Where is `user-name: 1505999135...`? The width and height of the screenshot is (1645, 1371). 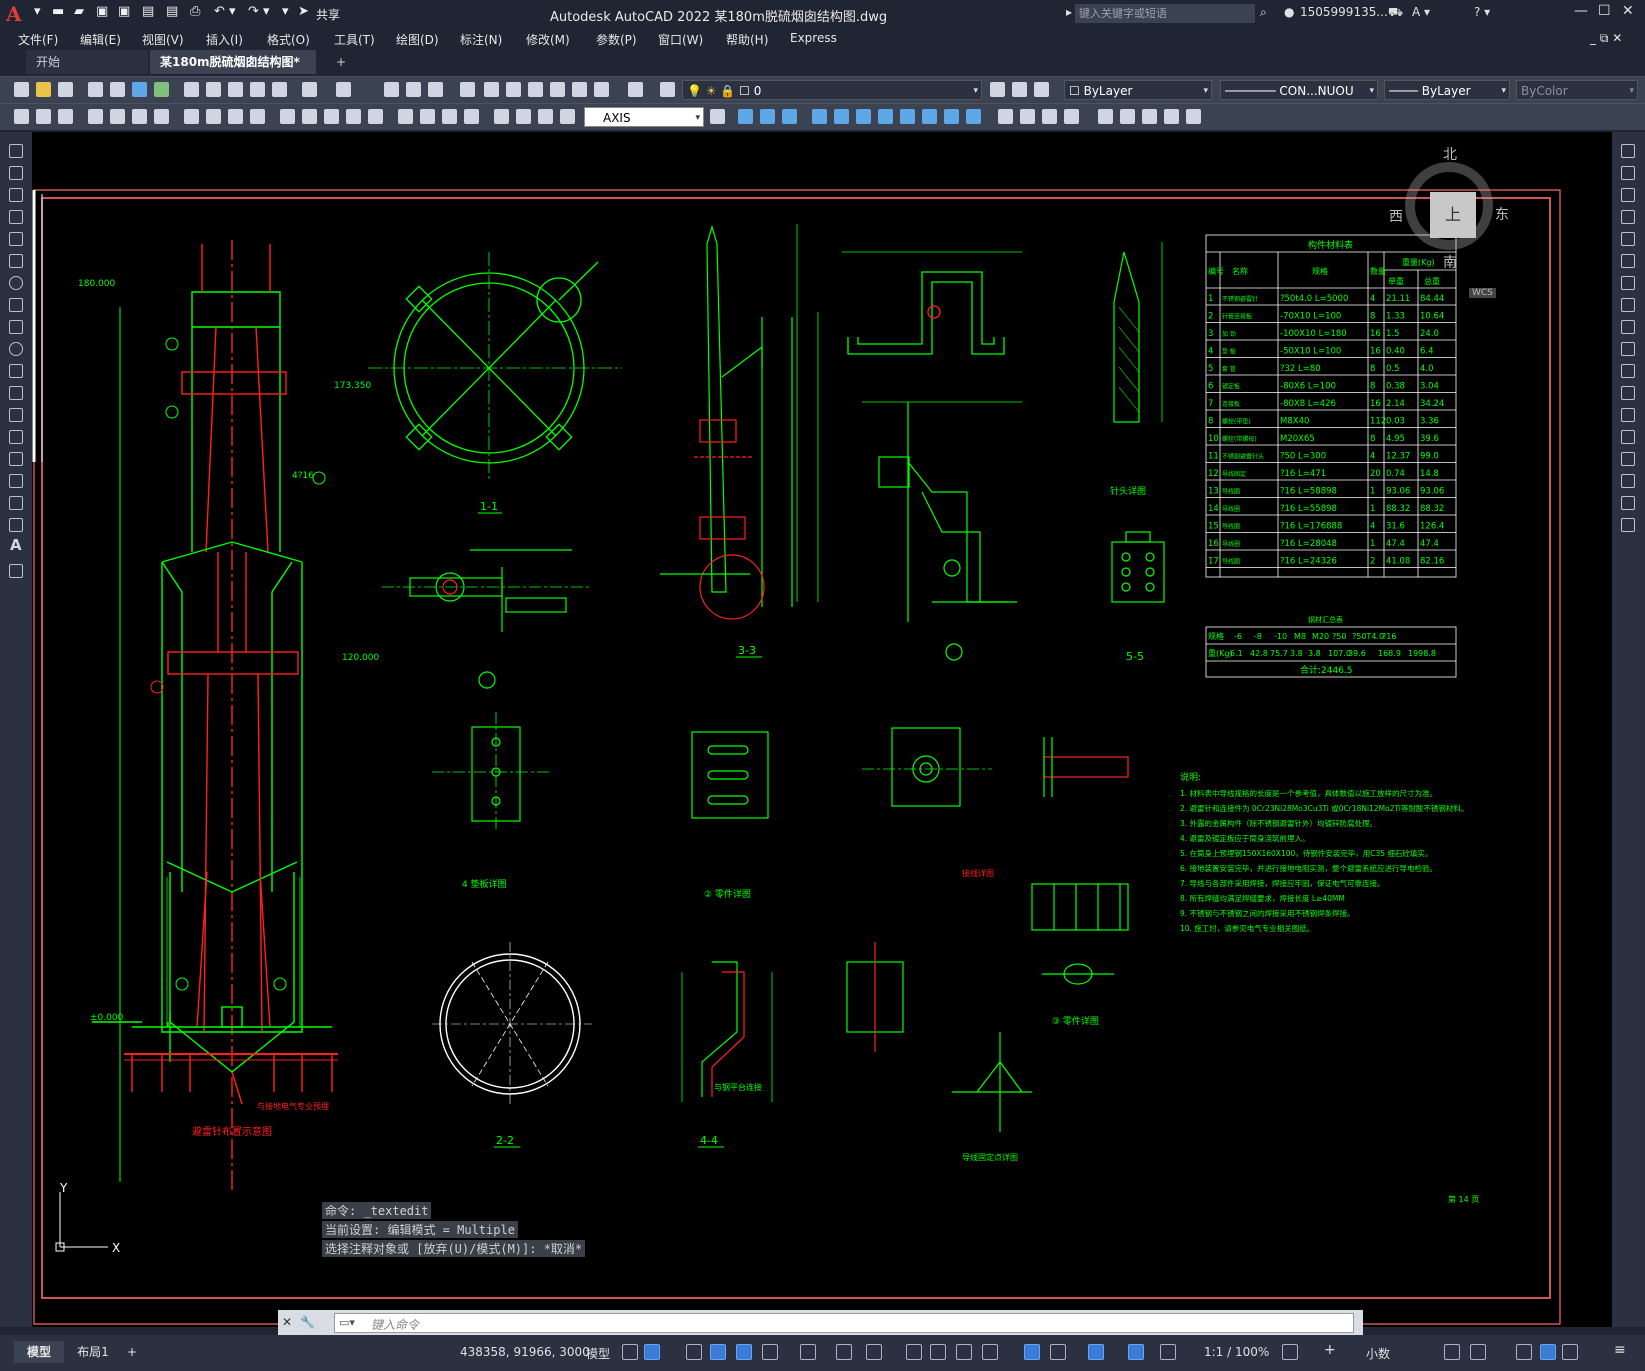 user-name: 1505999135... is located at coordinates (1344, 12).